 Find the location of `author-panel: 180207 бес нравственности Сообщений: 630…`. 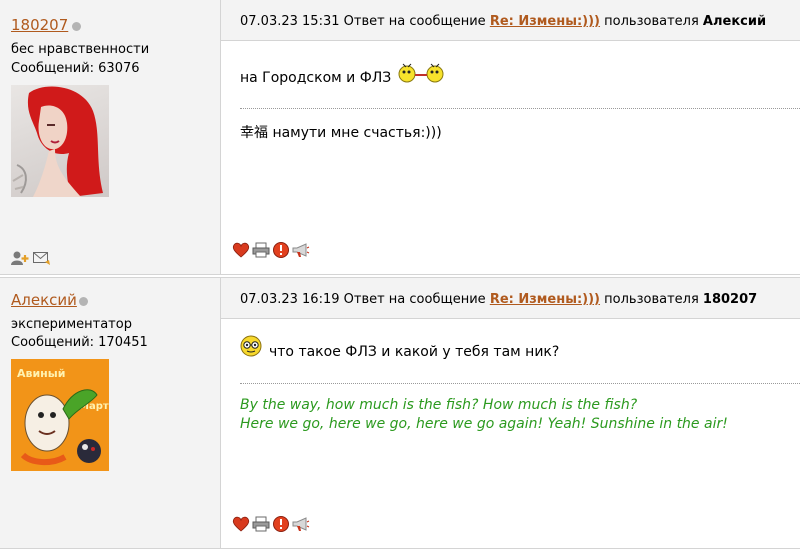

author-panel: 180207 бес нравственности Сообщений: 630… is located at coordinates (110, 137).